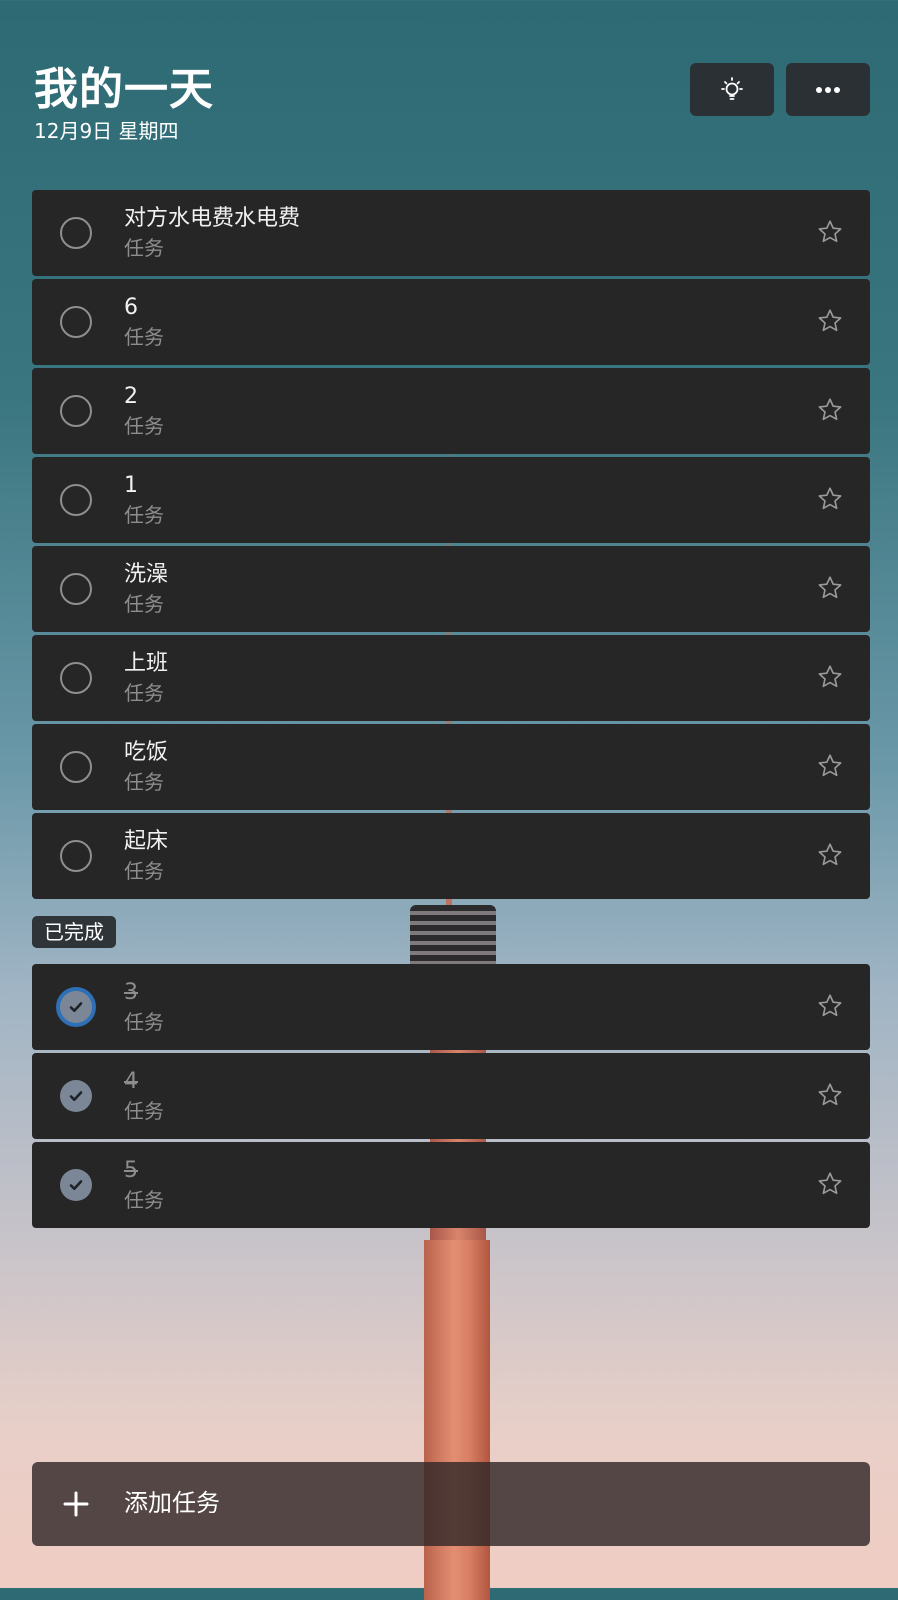 This screenshot has height=1600, width=898. I want to click on task-row: 上班 任务, so click(451, 678).